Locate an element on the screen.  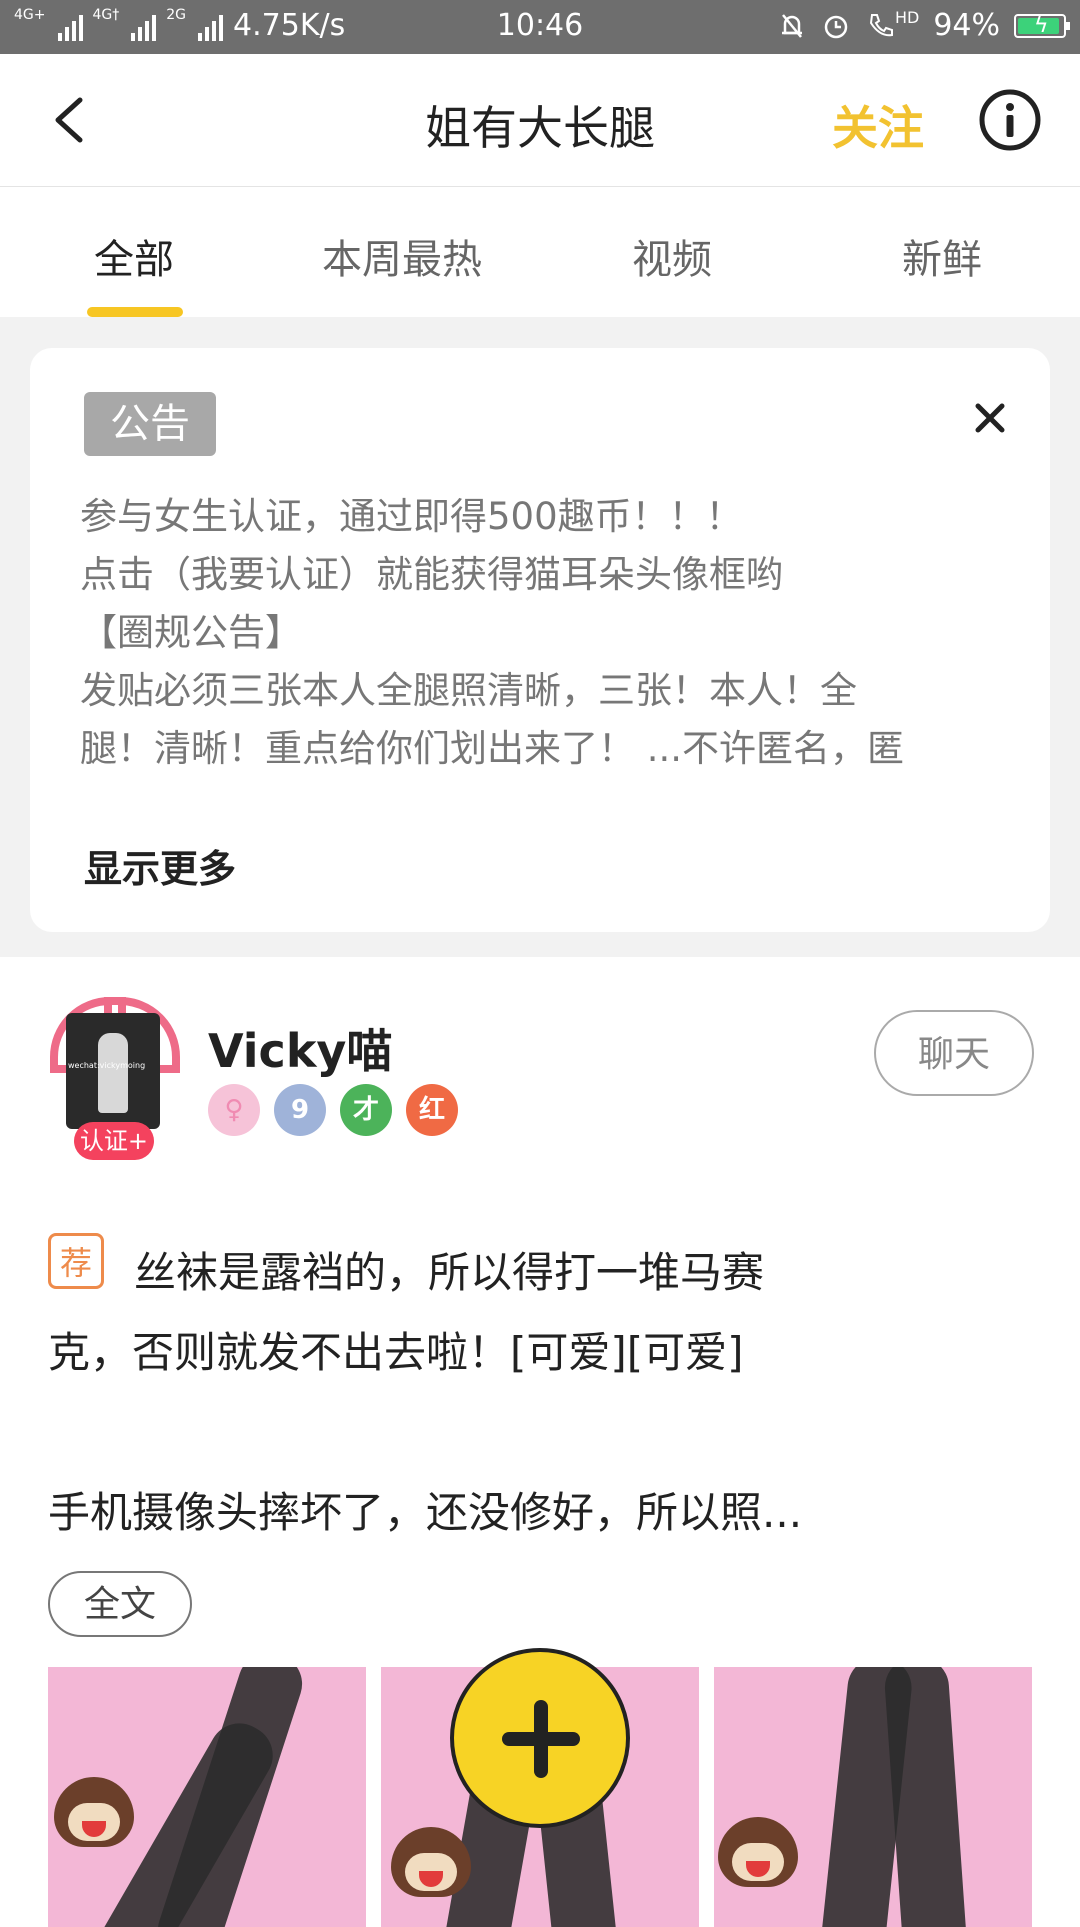
red-medal-icon: 红 is located at coordinates (432, 1110).